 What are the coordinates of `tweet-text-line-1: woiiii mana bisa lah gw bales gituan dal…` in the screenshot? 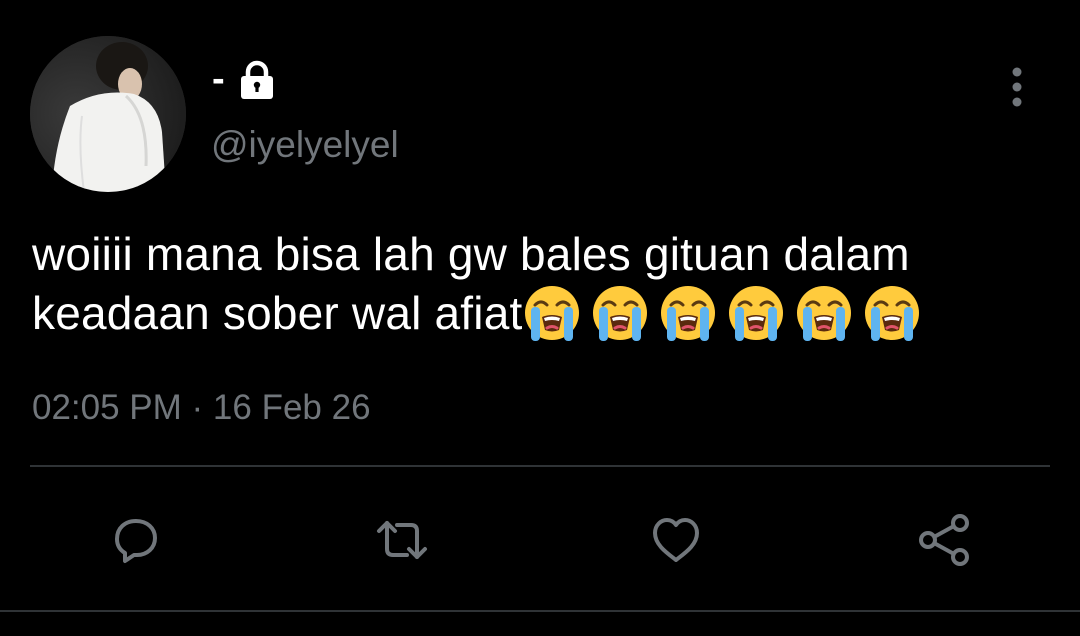 It's located at (471, 254).